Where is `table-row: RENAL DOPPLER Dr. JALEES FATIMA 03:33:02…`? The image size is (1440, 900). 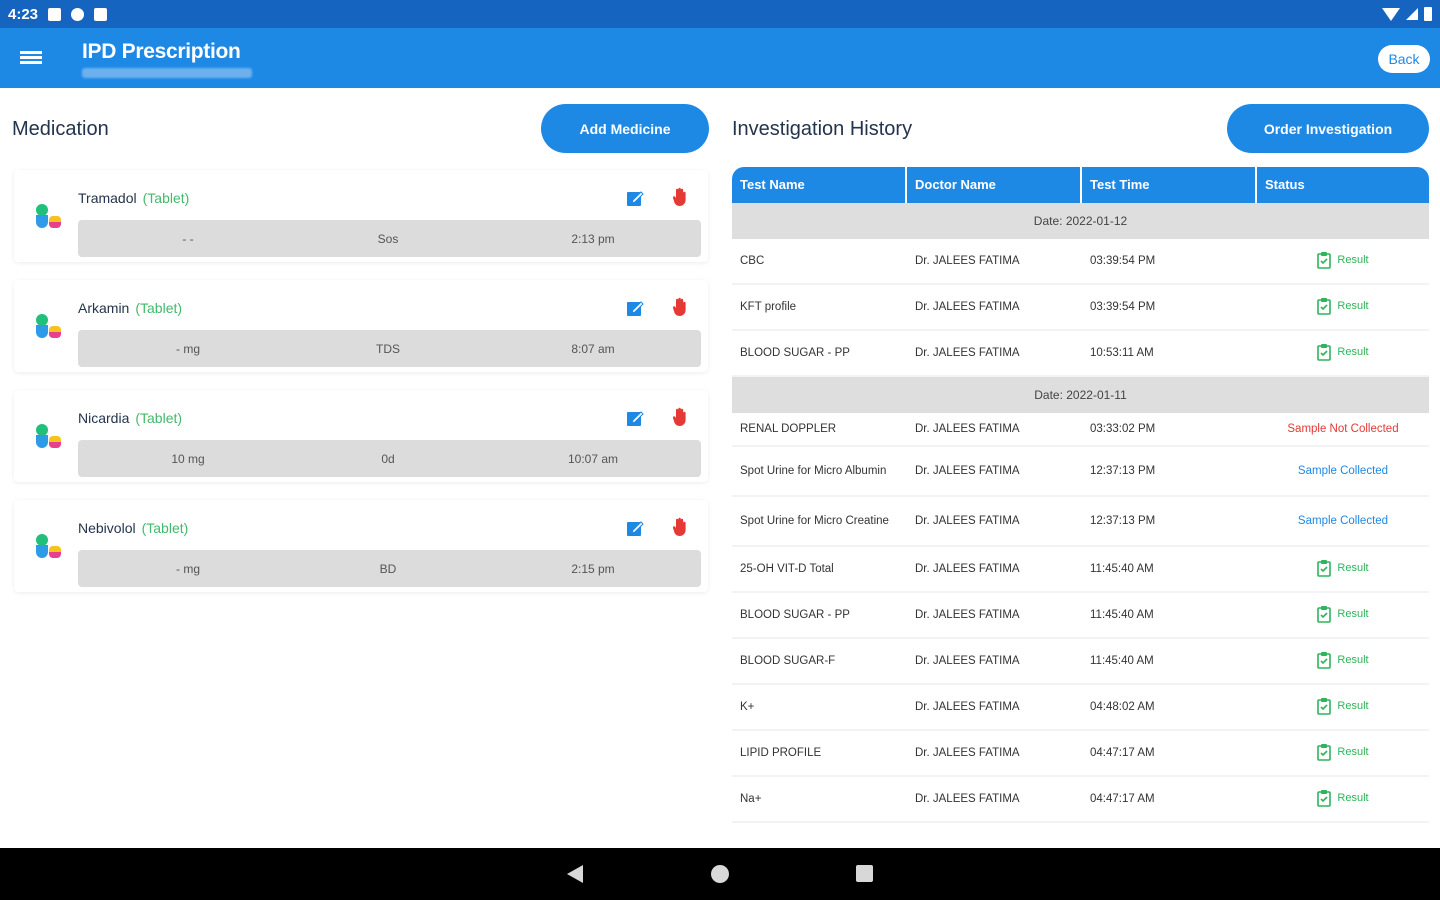
table-row: RENAL DOPPLER Dr. JALEES FATIMA 03:33:02… is located at coordinates (1080, 430).